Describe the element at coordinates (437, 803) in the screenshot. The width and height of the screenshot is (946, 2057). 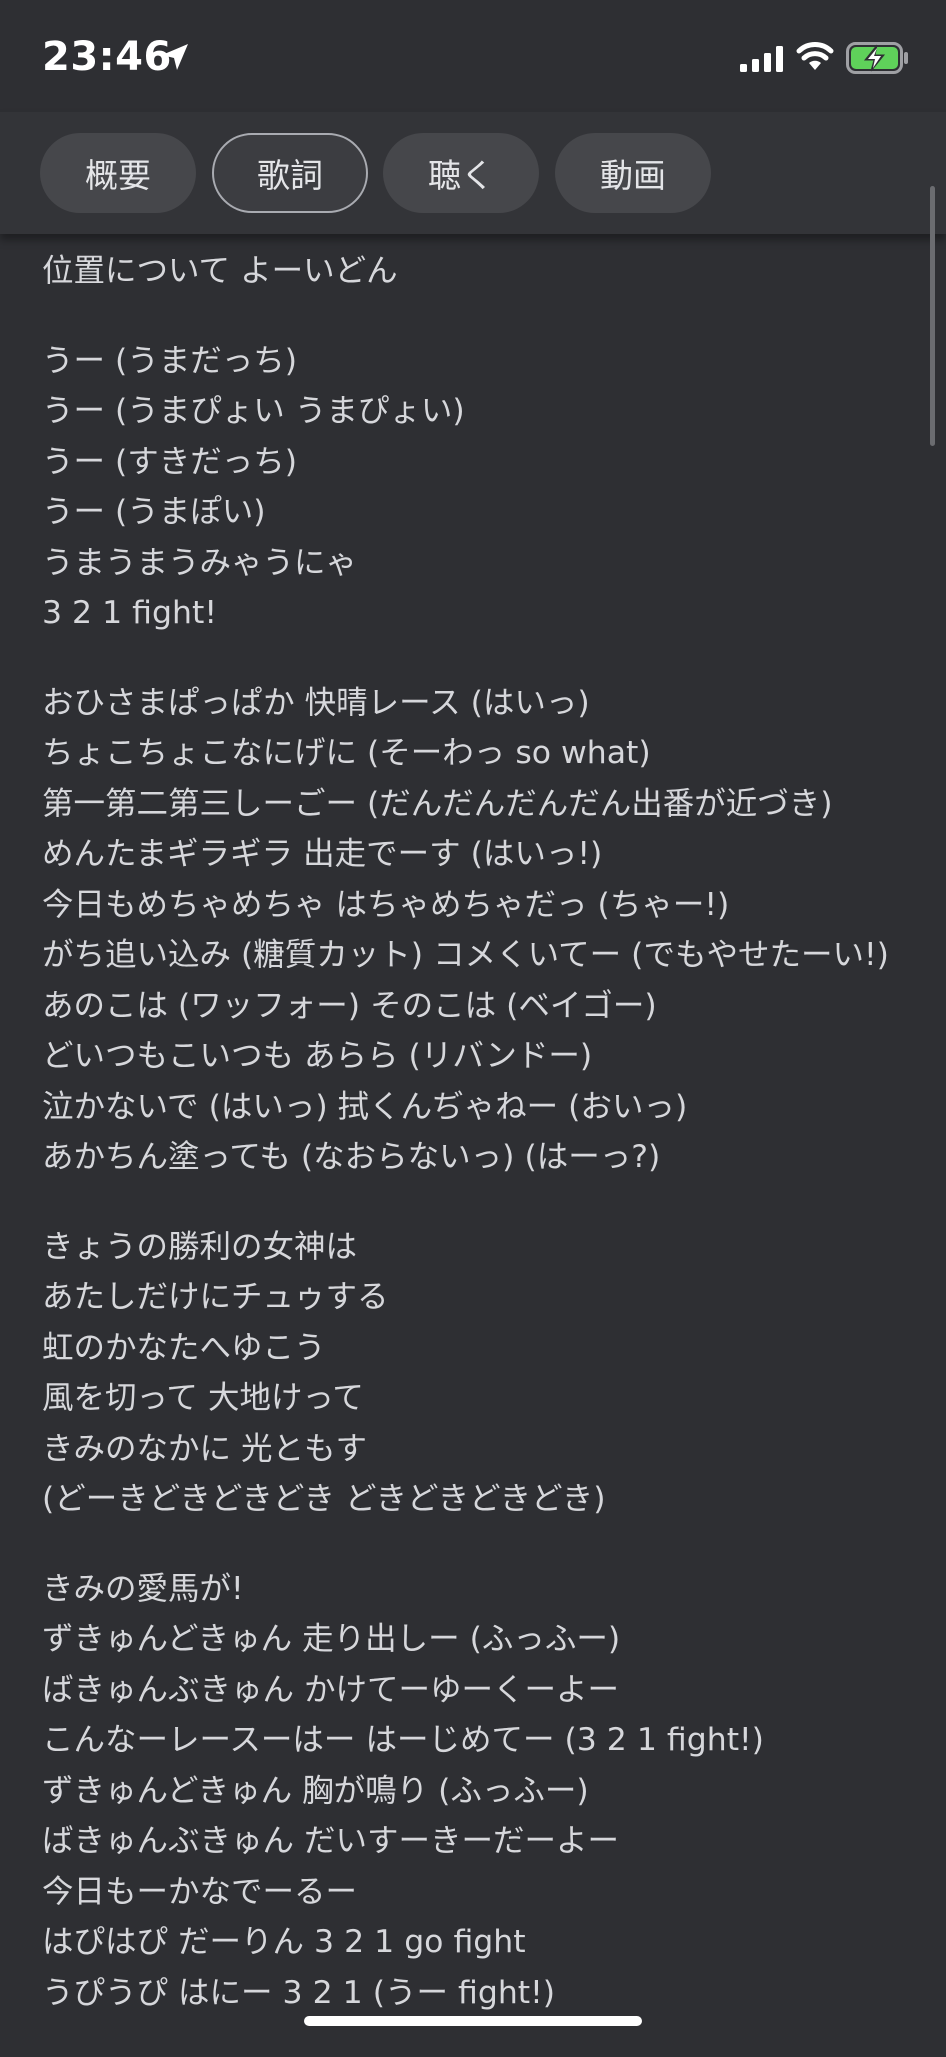
I see `lyric-line: 第一第二第三しーごー (だんだんだんだん出番が近づき)` at that location.